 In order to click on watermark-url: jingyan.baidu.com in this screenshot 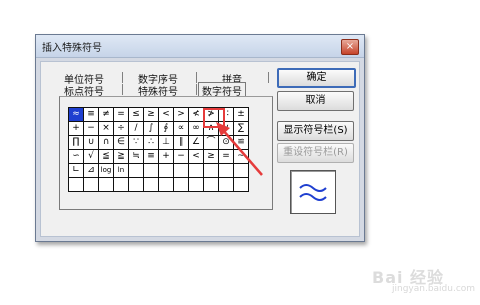, I will do `click(434, 289)`.